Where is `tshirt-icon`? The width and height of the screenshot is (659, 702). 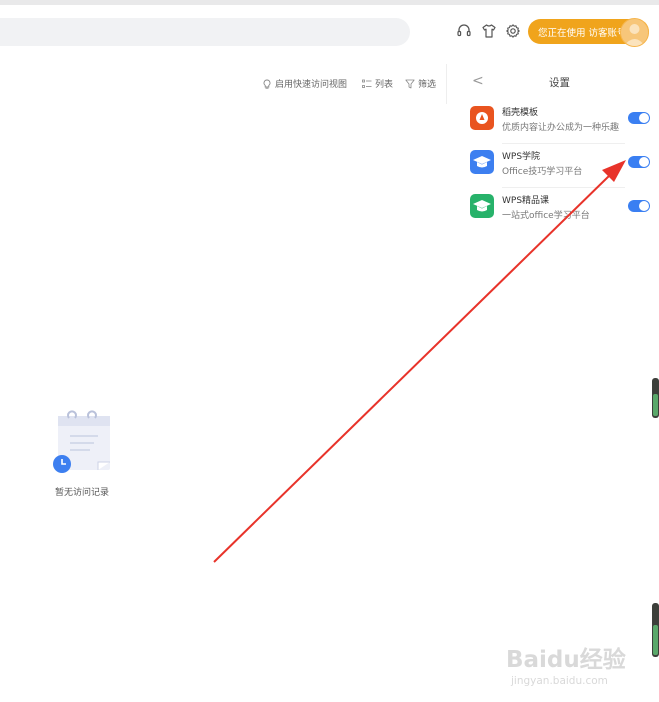
tshirt-icon is located at coordinates (489, 31).